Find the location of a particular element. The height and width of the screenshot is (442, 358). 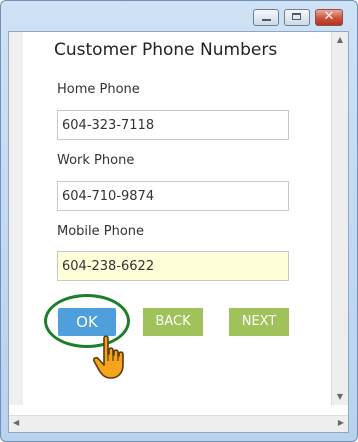

left-gutter is located at coordinates (16, 218).